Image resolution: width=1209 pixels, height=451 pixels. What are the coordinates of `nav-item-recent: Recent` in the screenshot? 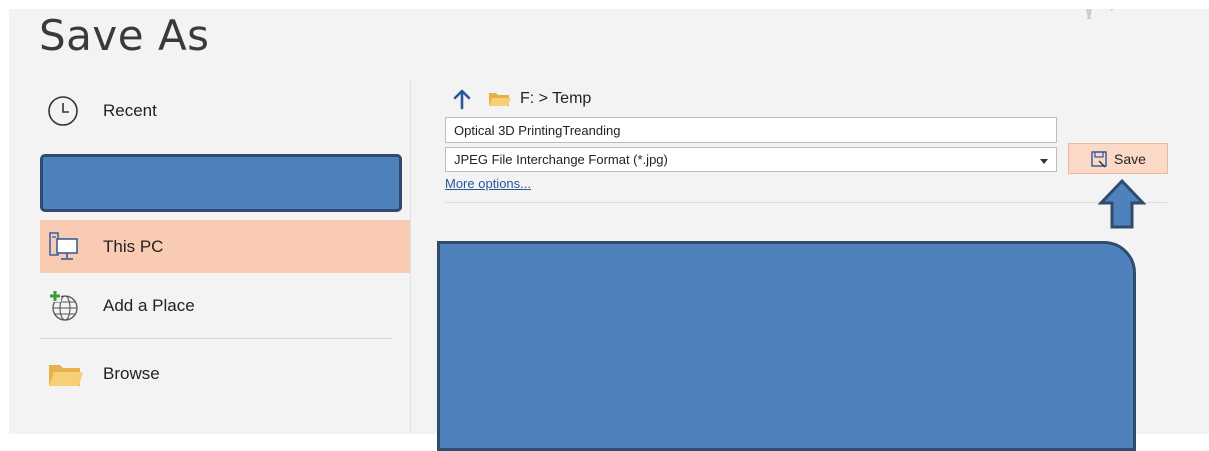 It's located at (225, 111).